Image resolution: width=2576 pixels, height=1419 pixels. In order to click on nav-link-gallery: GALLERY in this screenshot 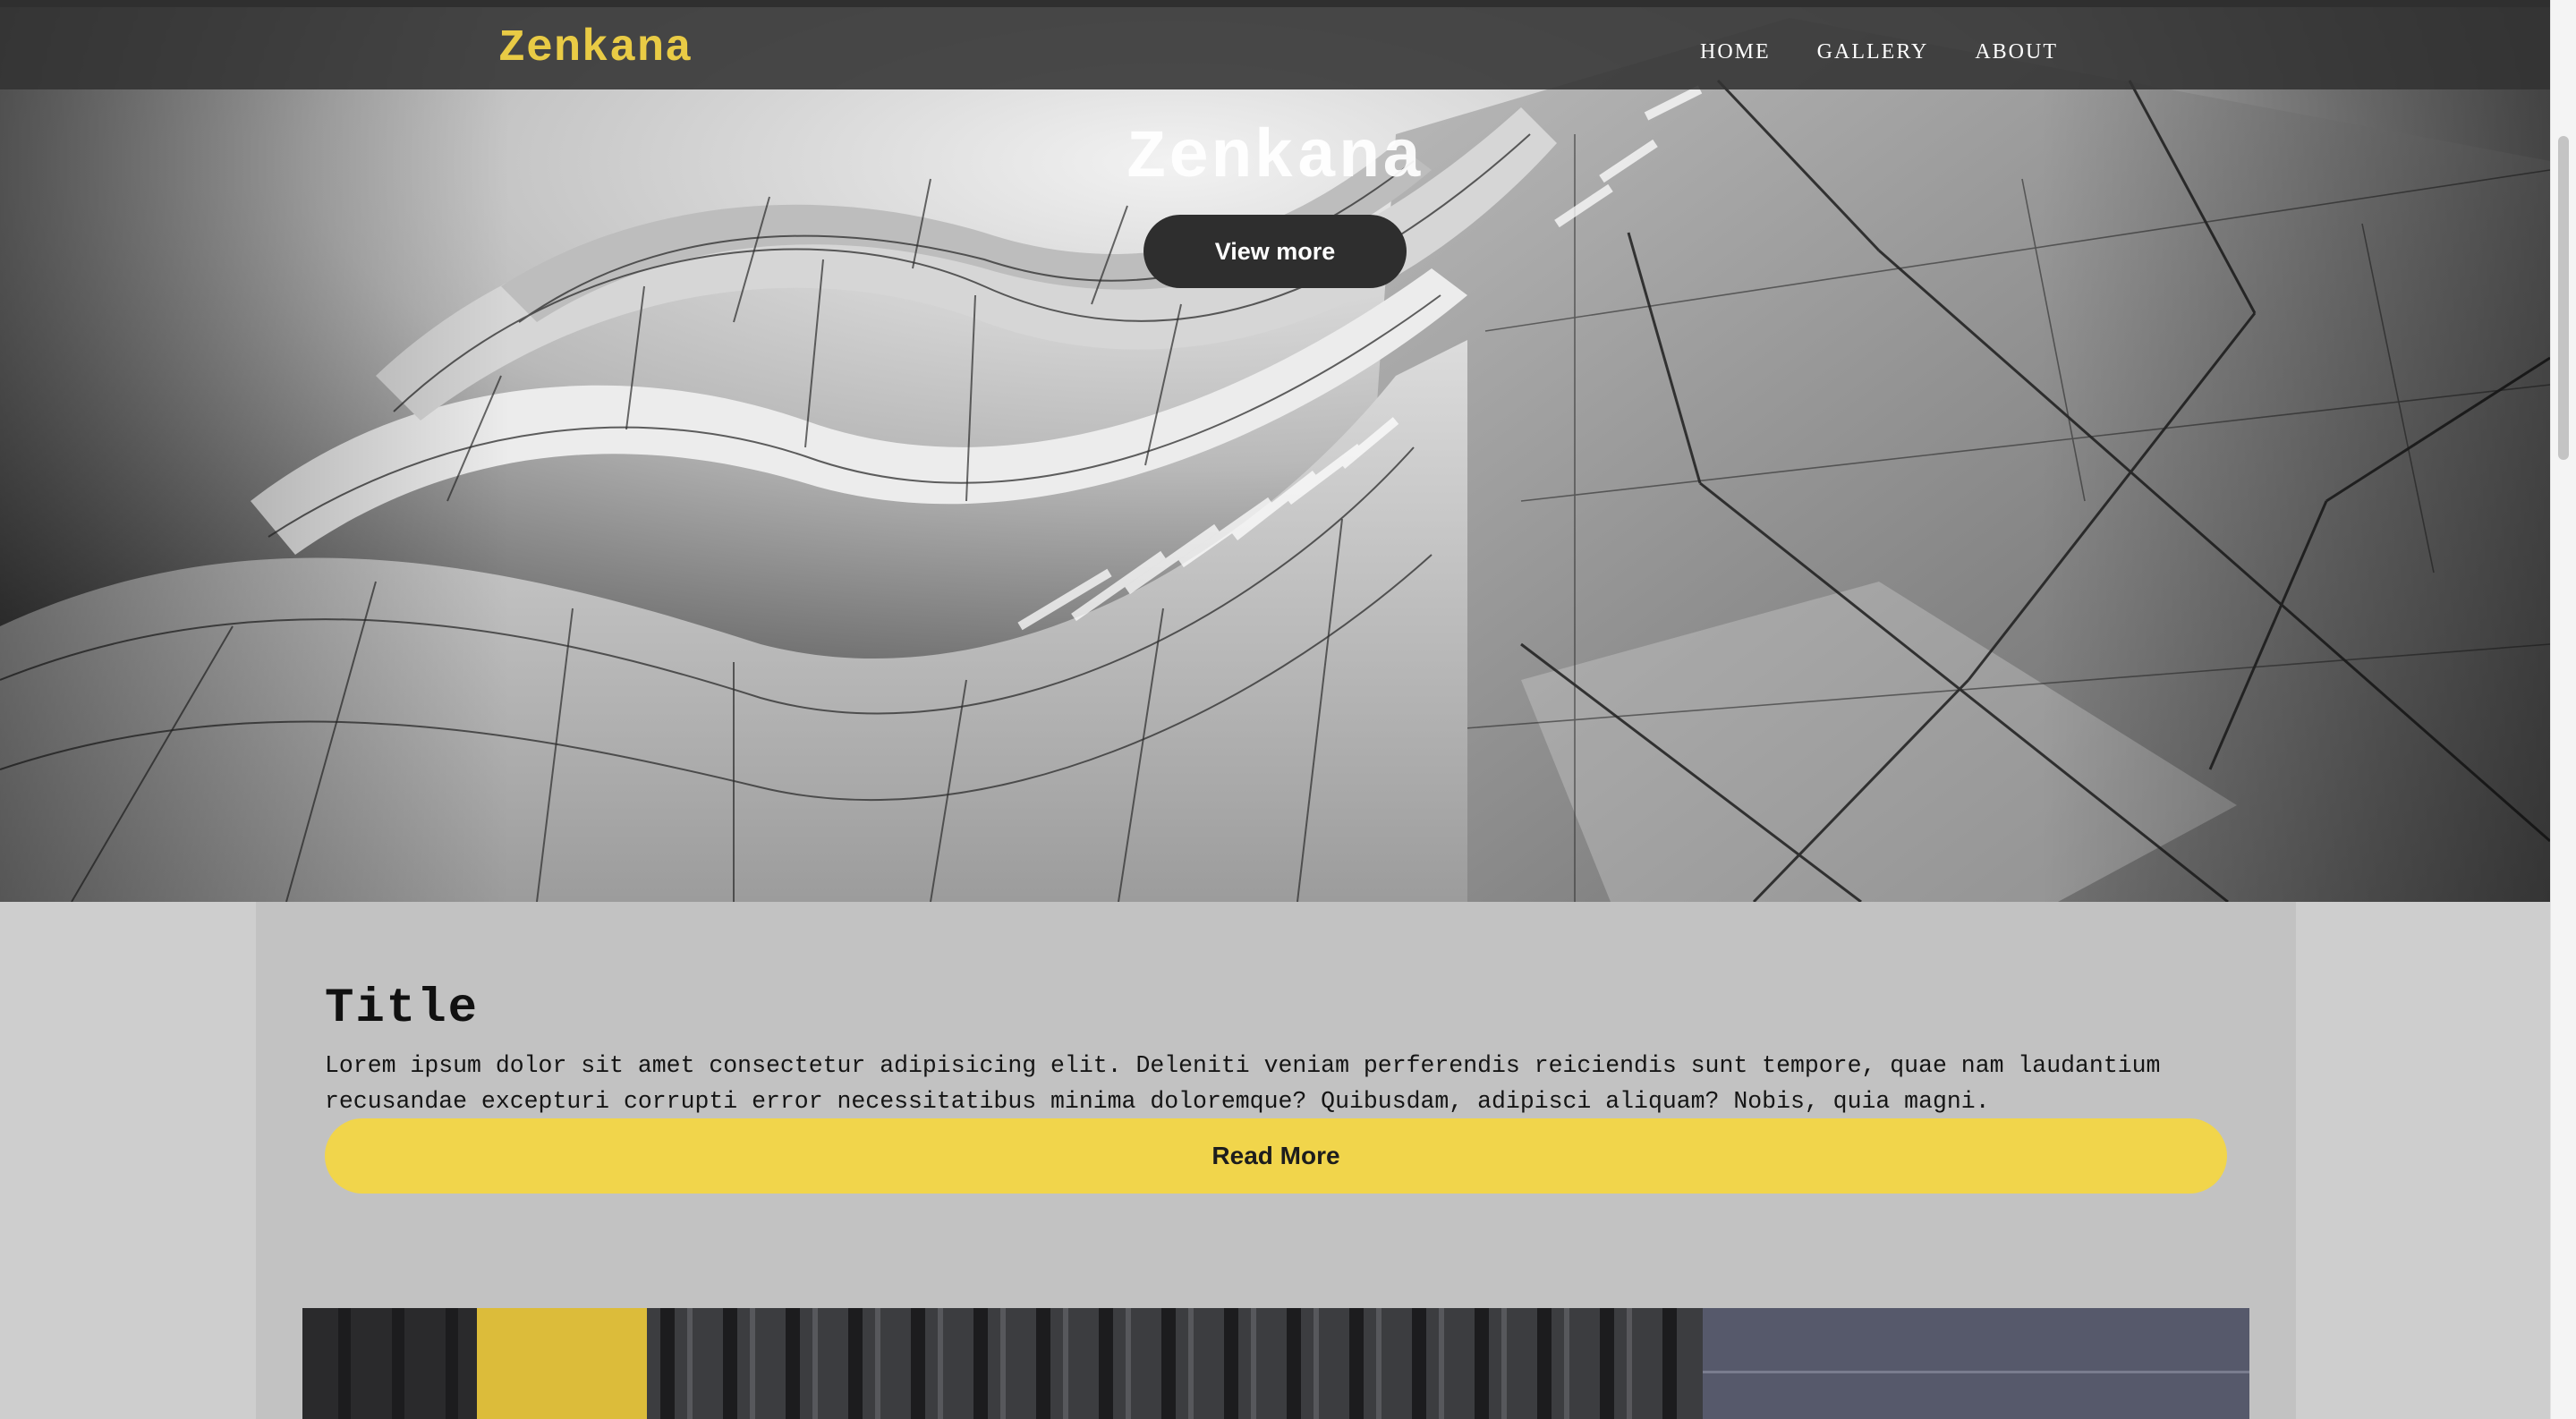, I will do `click(1873, 52)`.